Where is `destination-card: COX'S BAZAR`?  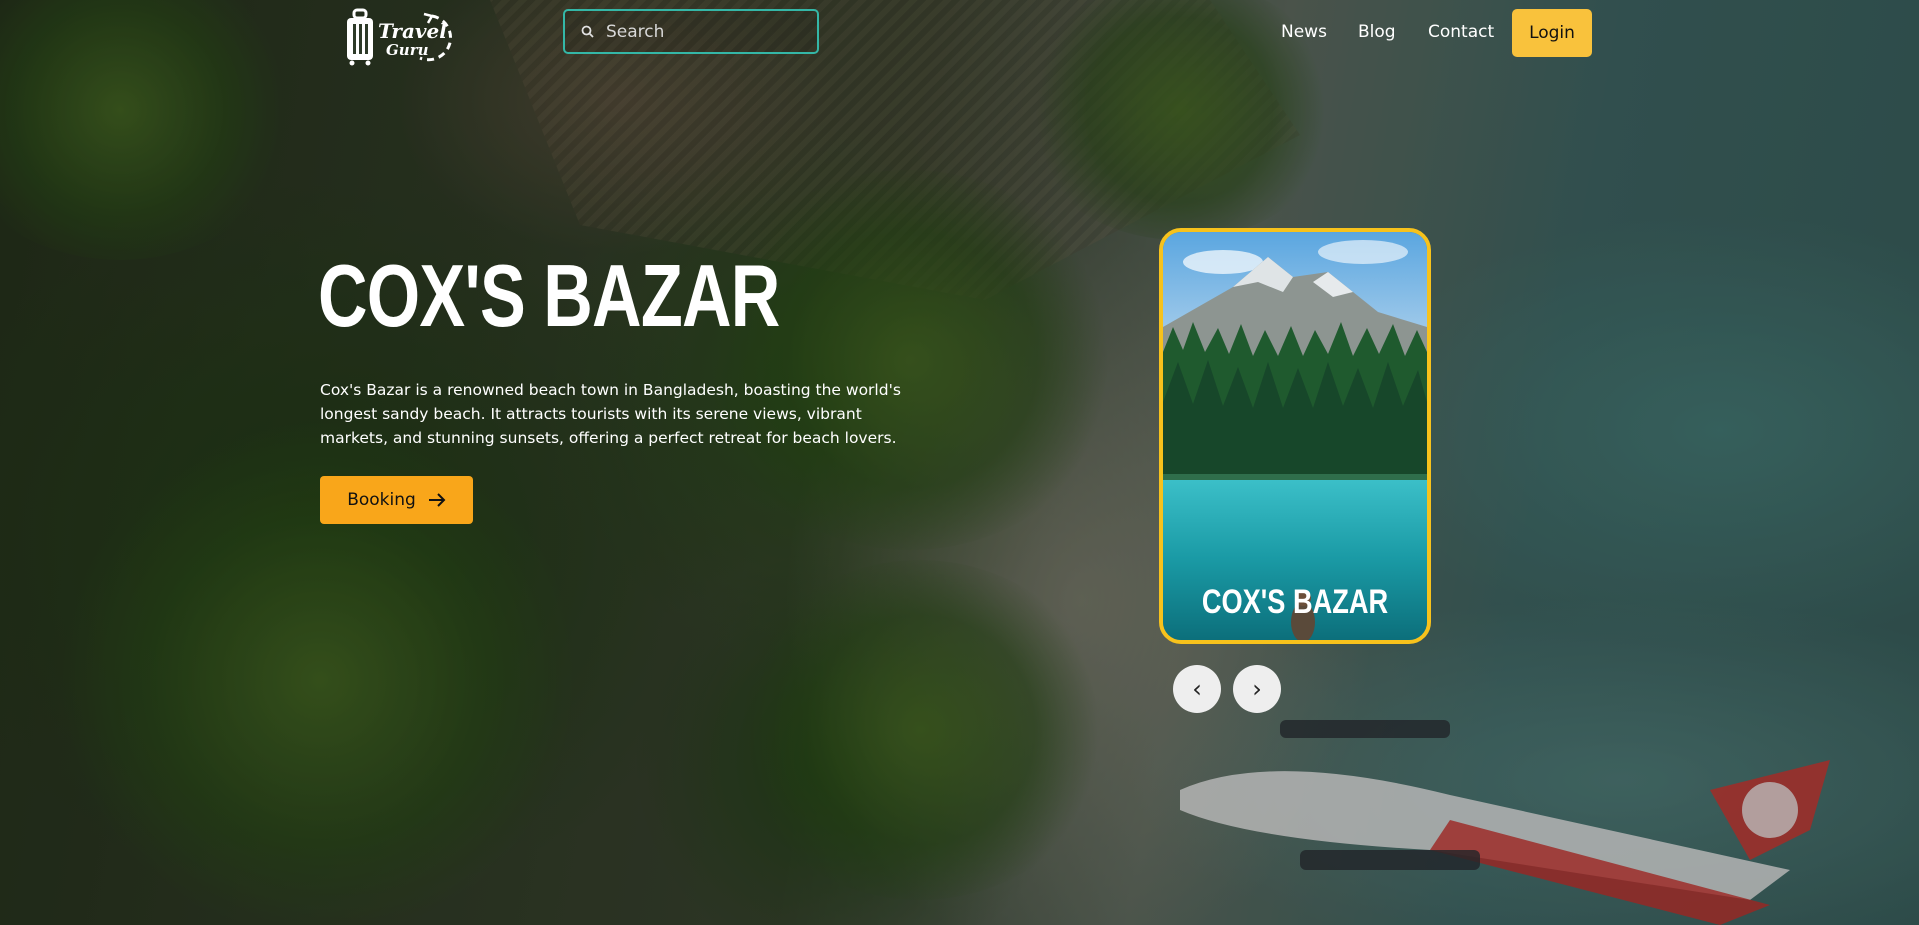
destination-card: COX'S BAZAR is located at coordinates (1295, 436).